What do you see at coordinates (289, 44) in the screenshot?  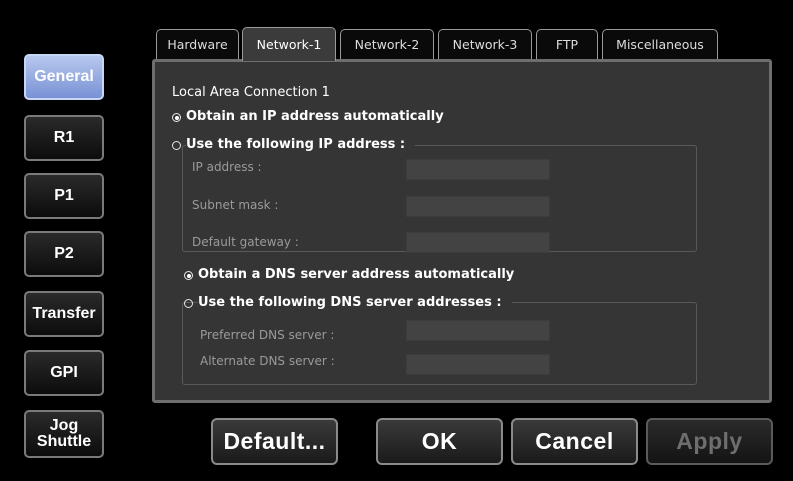 I see `tab-network-1: Network-1` at bounding box center [289, 44].